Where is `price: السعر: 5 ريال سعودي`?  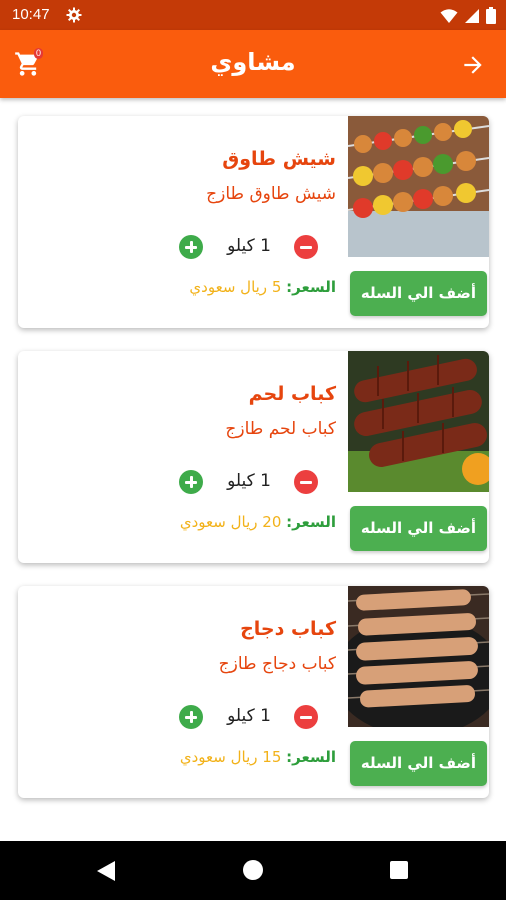 price: السعر: 5 ريال سعودي is located at coordinates (262, 287).